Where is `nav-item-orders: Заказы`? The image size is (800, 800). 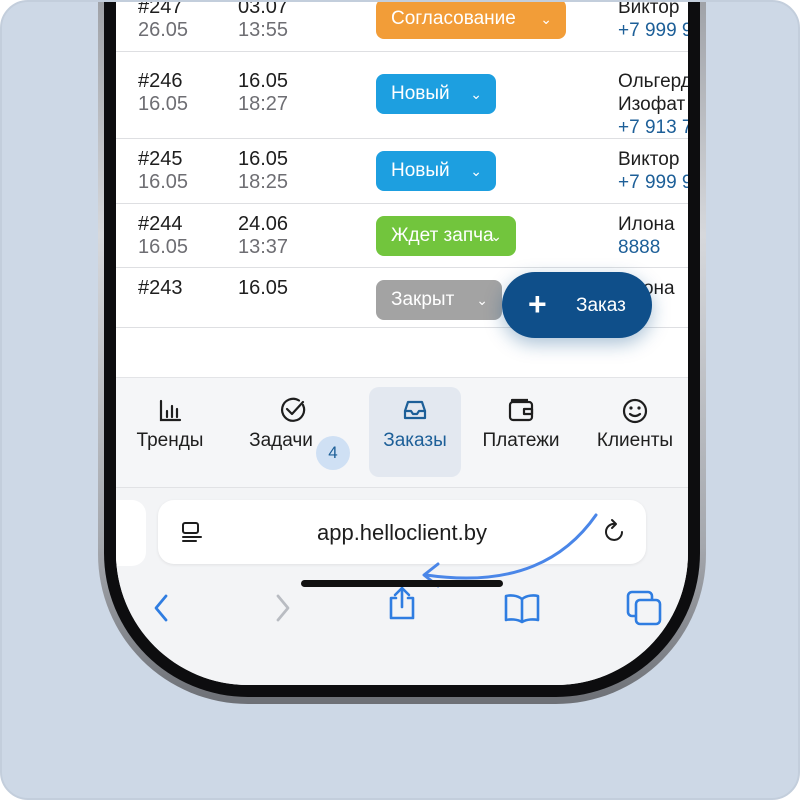 nav-item-orders: Заказы is located at coordinates (415, 432).